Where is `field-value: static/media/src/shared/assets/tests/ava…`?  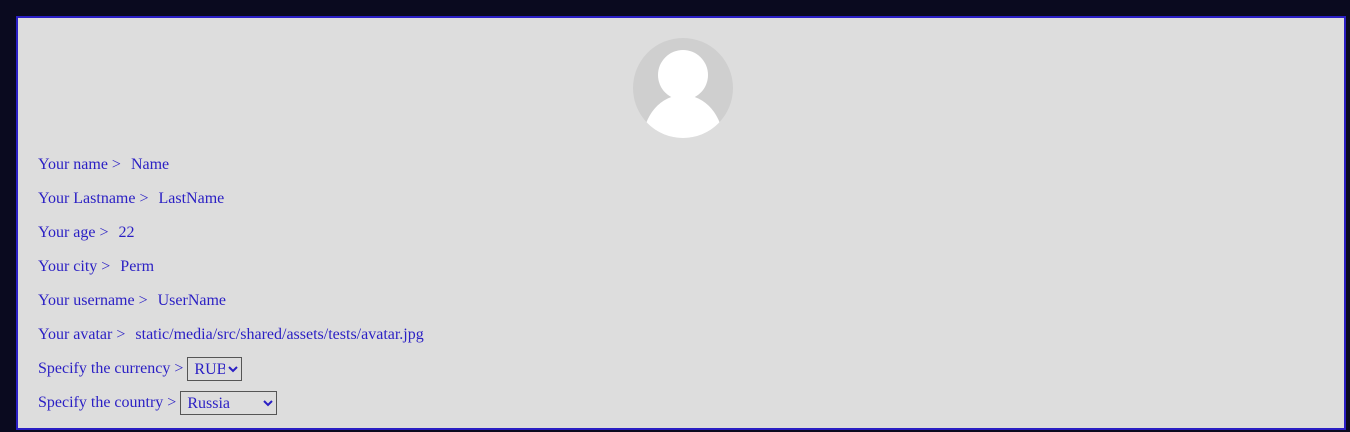 field-value: static/media/src/shared/assets/tests/ava… is located at coordinates (279, 334).